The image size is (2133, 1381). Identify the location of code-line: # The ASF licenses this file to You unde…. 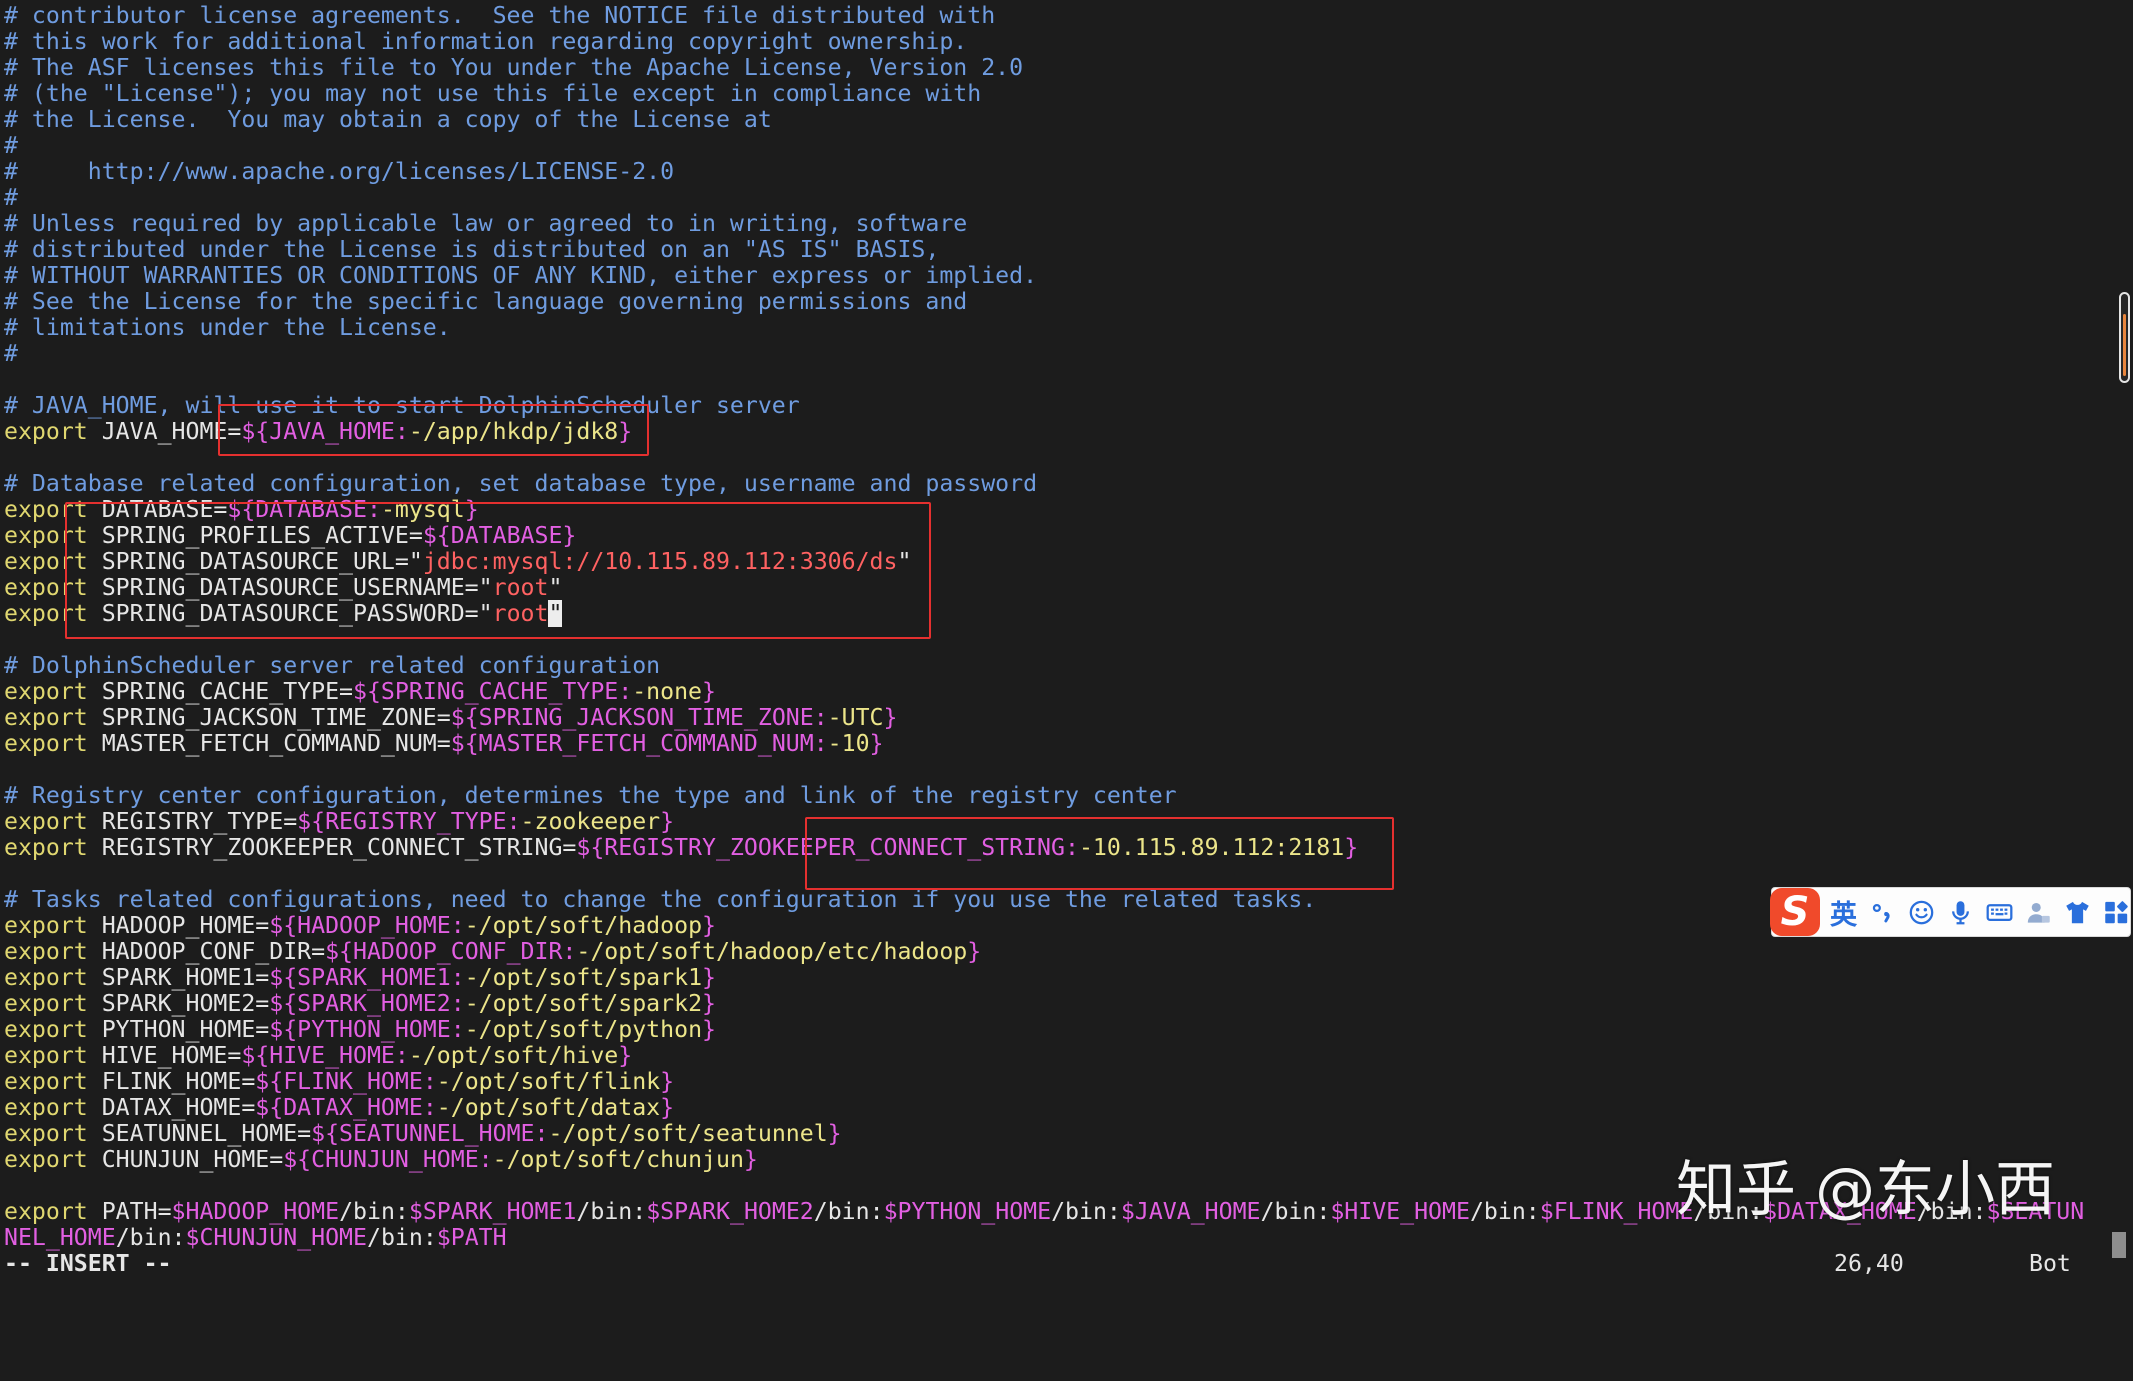
(1044, 68).